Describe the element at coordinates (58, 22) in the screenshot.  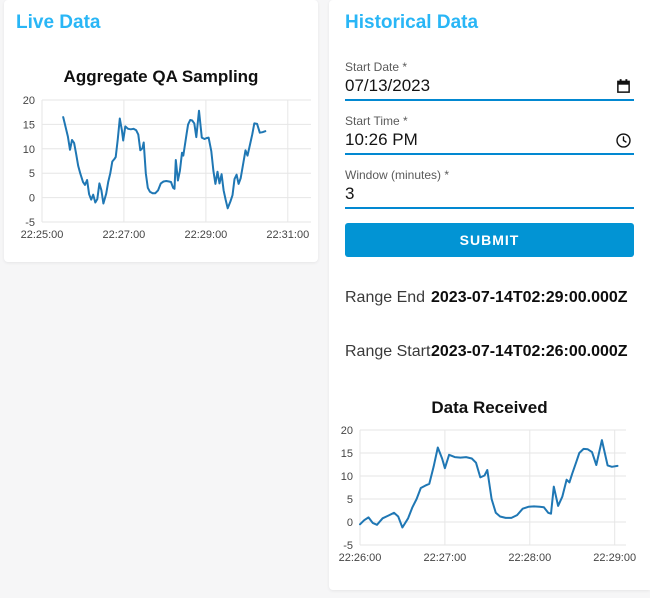
I see `live-data-heading: Live Data` at that location.